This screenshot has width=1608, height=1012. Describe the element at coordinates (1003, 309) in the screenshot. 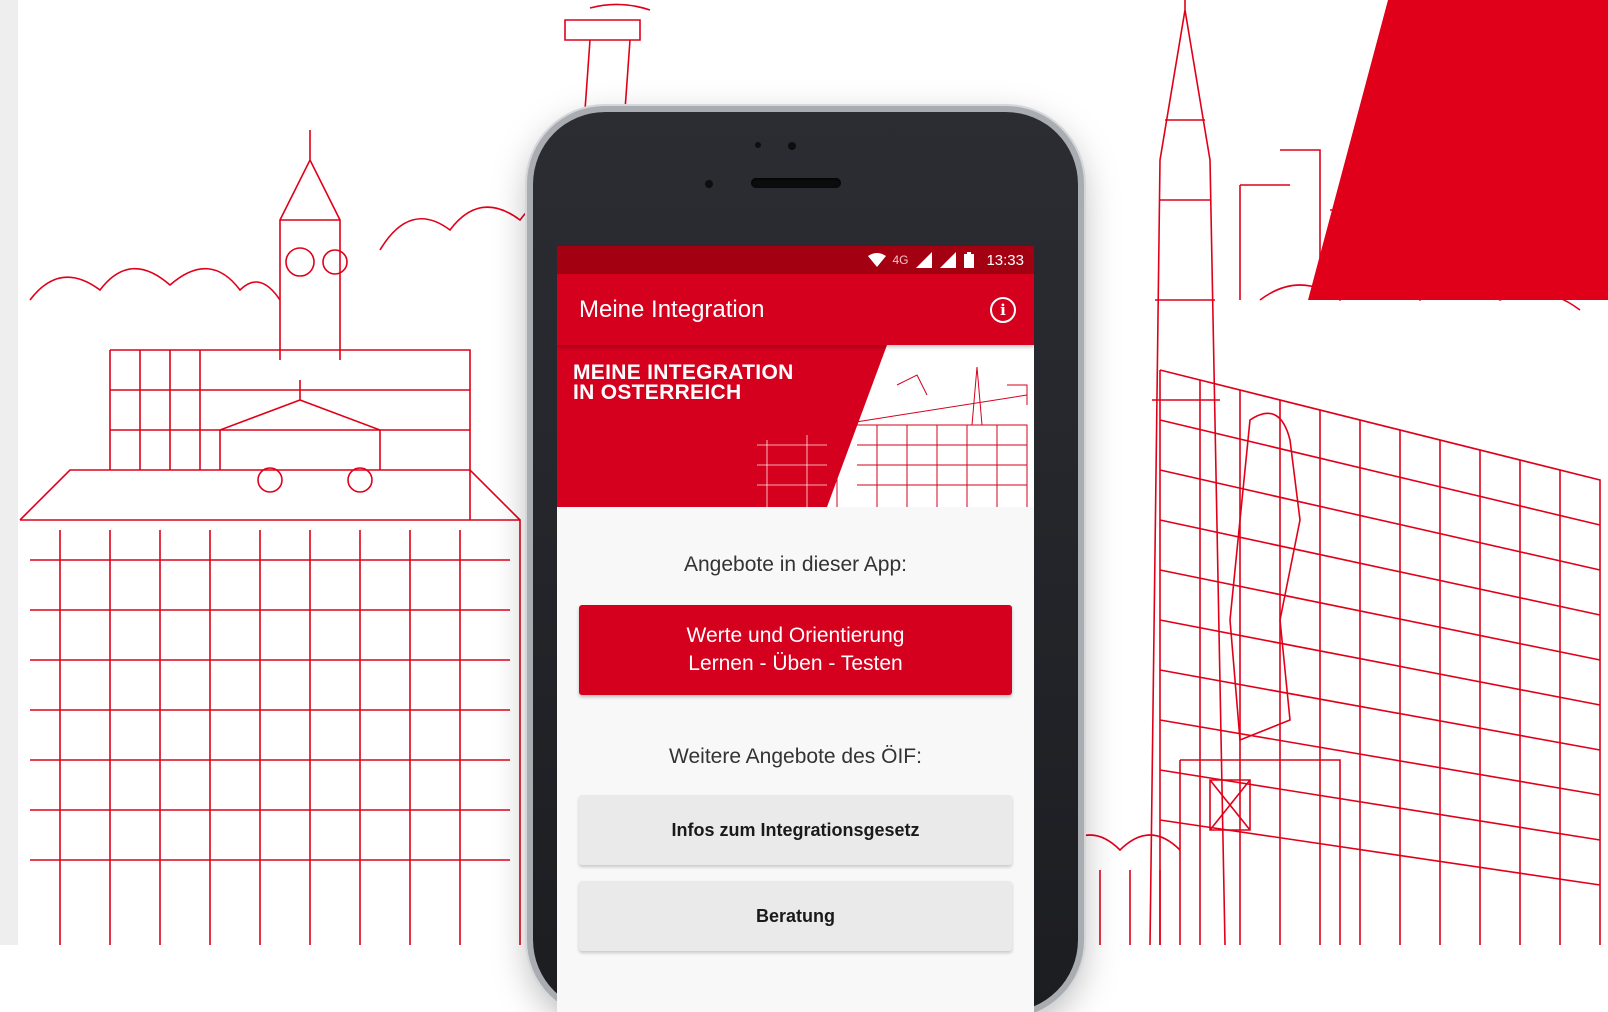

I see `info-icon: i` at that location.